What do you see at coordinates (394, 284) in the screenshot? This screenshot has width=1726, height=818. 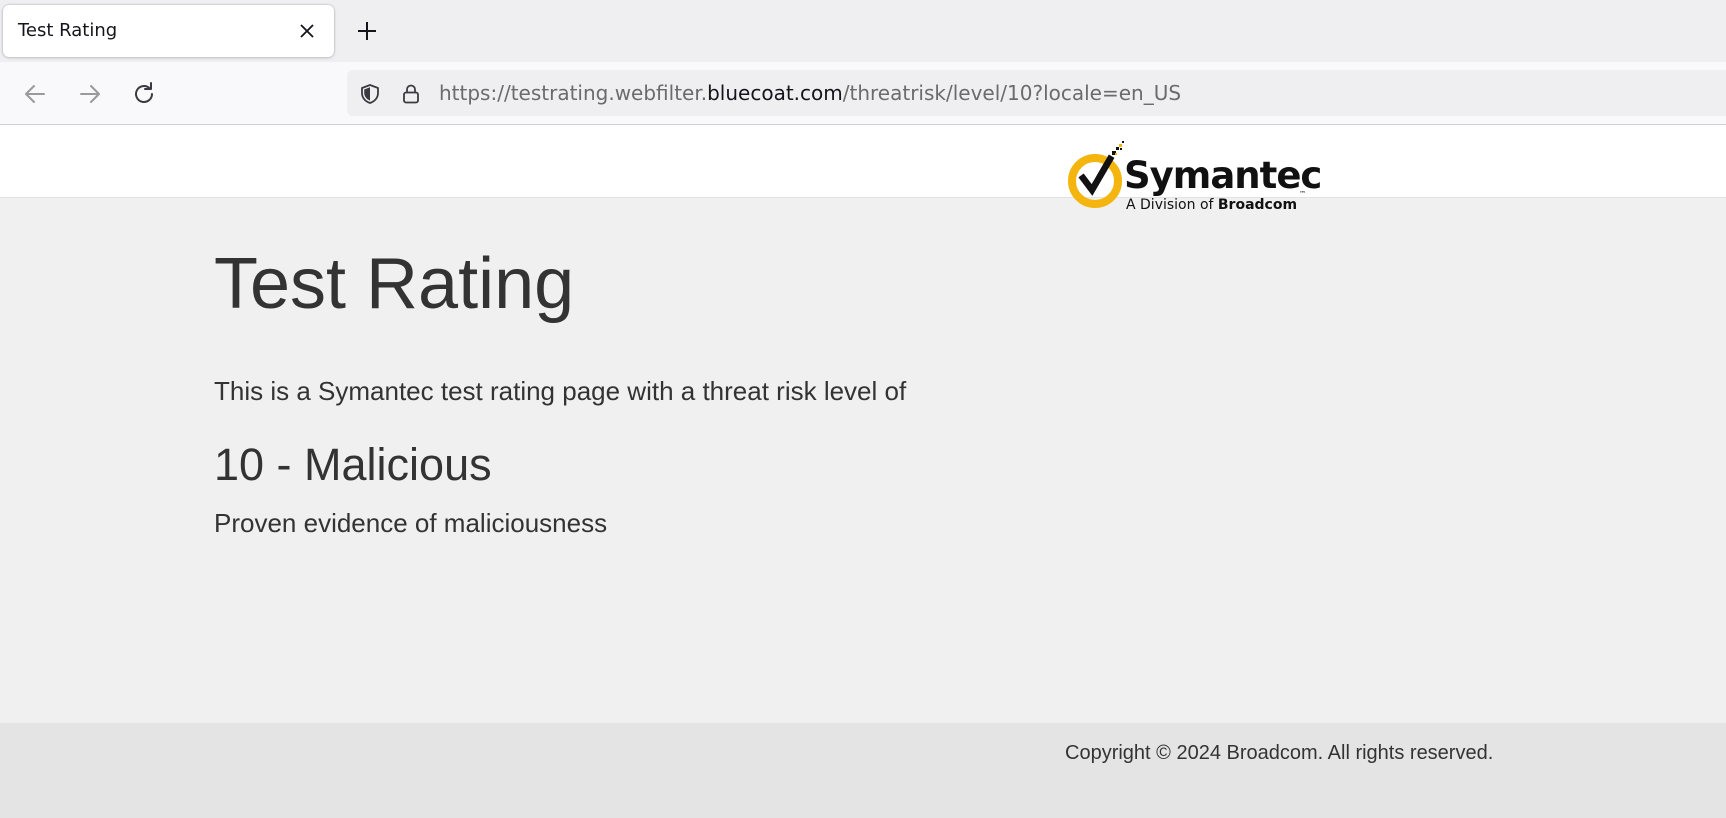 I see `page-title: Test Rating` at bounding box center [394, 284].